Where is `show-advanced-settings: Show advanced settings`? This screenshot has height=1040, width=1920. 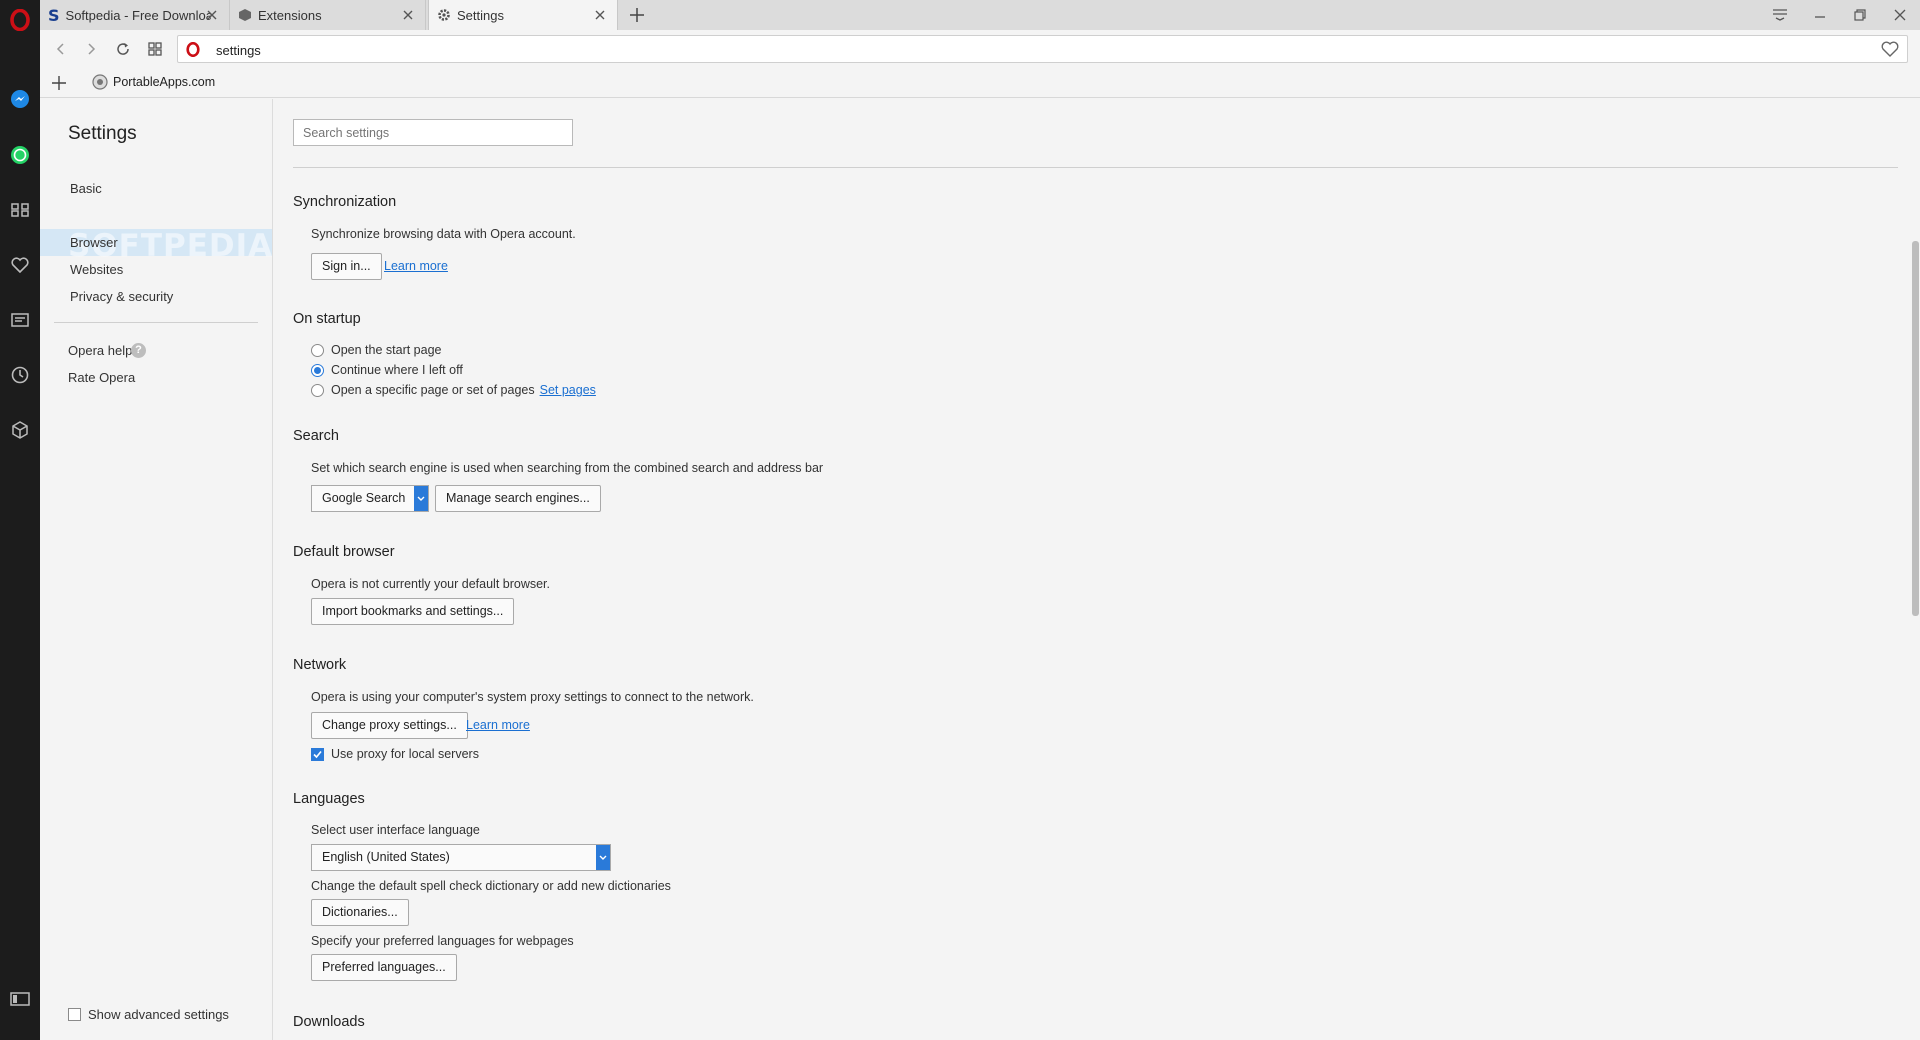 show-advanced-settings: Show advanced settings is located at coordinates (148, 1014).